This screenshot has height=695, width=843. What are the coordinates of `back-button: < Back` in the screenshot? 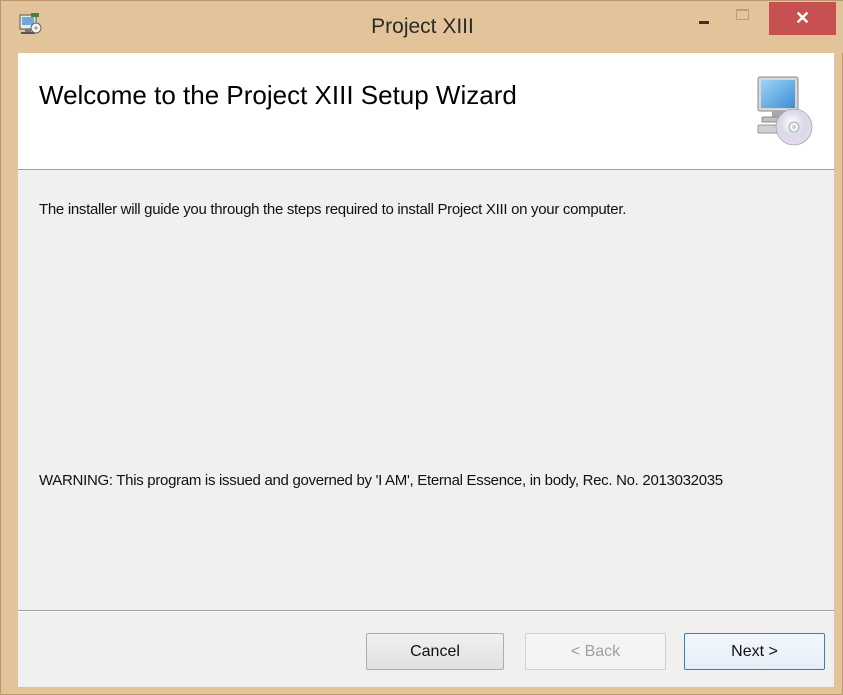 It's located at (595, 651).